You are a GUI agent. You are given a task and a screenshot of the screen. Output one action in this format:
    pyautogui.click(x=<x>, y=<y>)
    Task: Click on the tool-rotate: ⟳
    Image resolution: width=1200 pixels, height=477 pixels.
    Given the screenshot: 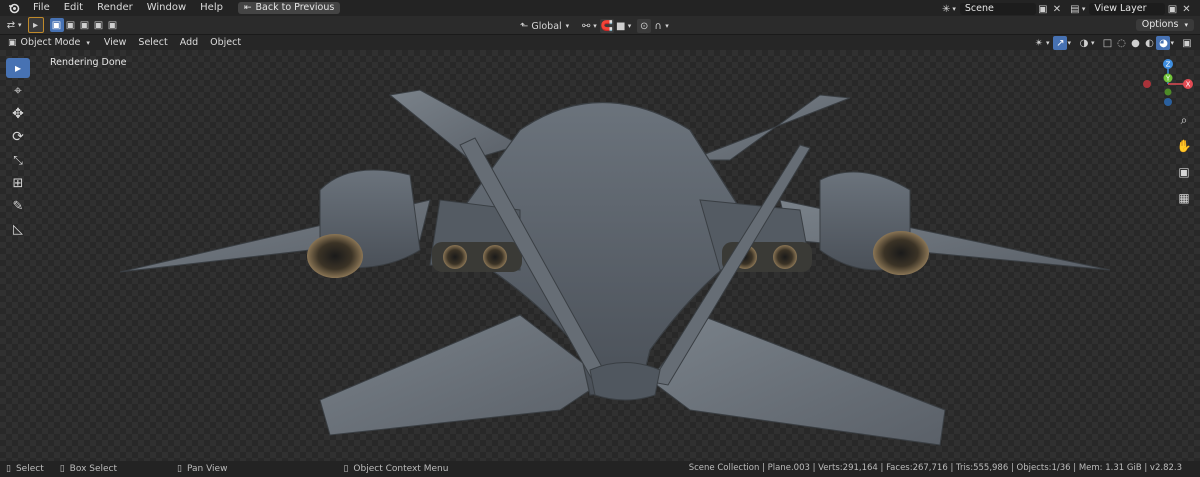 What is the action you would take?
    pyautogui.click(x=18, y=137)
    